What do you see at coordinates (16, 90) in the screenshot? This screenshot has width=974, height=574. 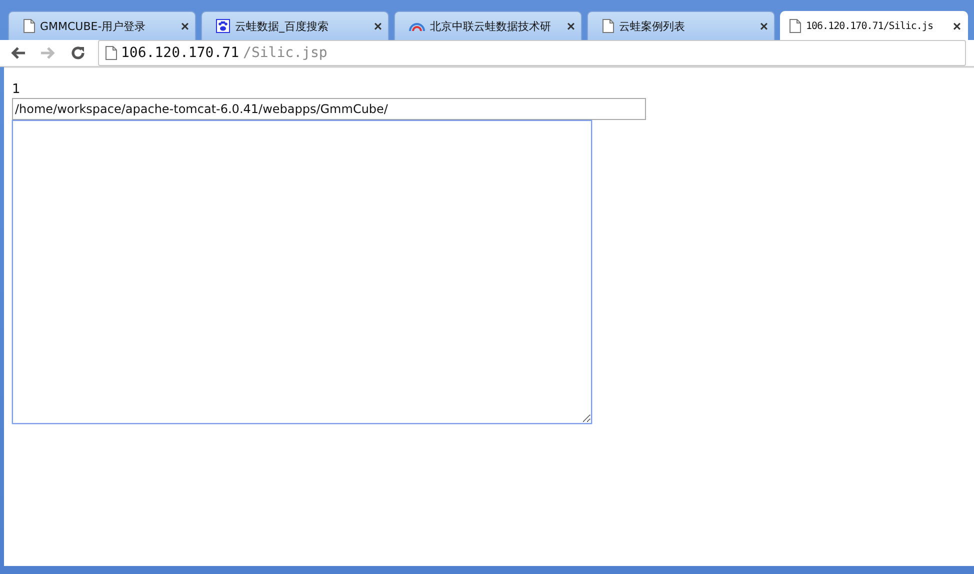 I see `output-text: 1` at bounding box center [16, 90].